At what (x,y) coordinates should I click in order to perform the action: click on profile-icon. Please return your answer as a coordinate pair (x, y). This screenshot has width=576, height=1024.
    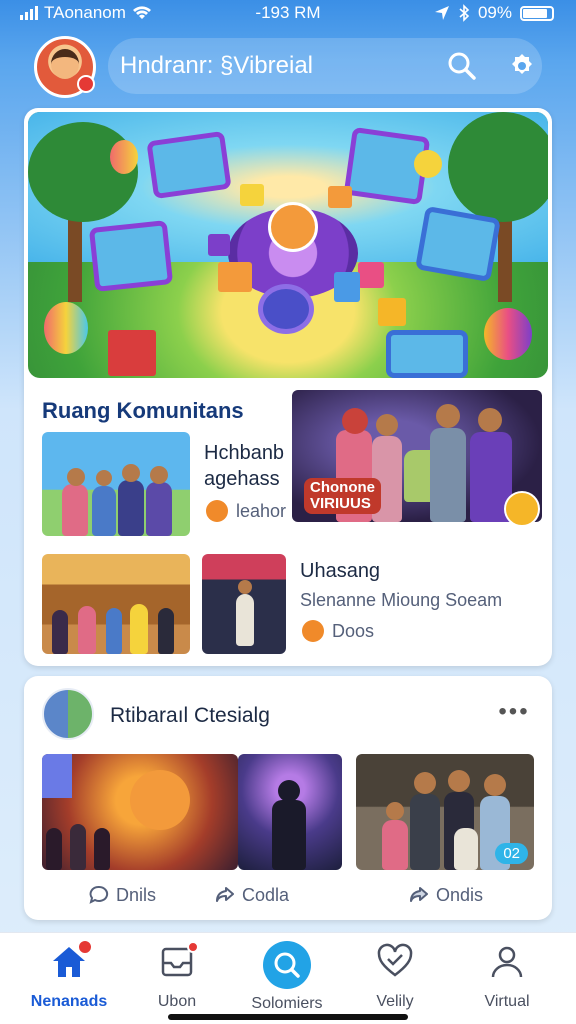
    Looking at the image, I should click on (507, 962).